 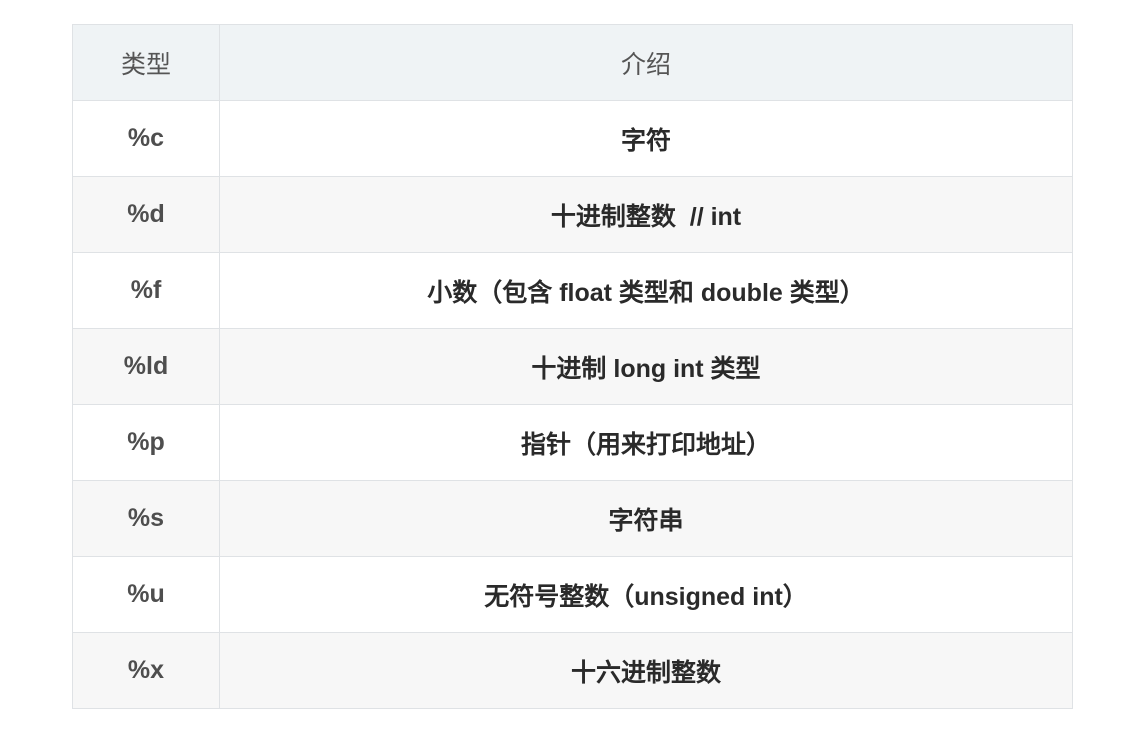 What do you see at coordinates (646, 214) in the screenshot?
I see `description-cell: 十进制整数 // int` at bounding box center [646, 214].